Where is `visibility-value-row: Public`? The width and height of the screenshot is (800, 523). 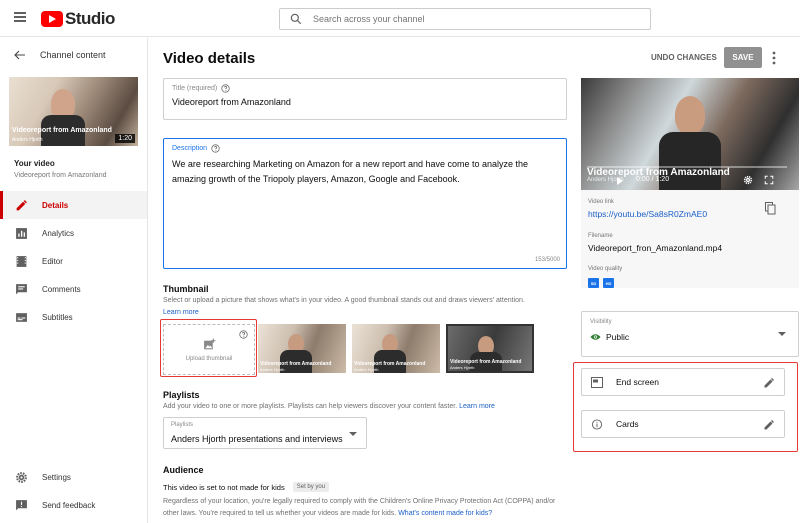
visibility-value-row: Public is located at coordinates (609, 337).